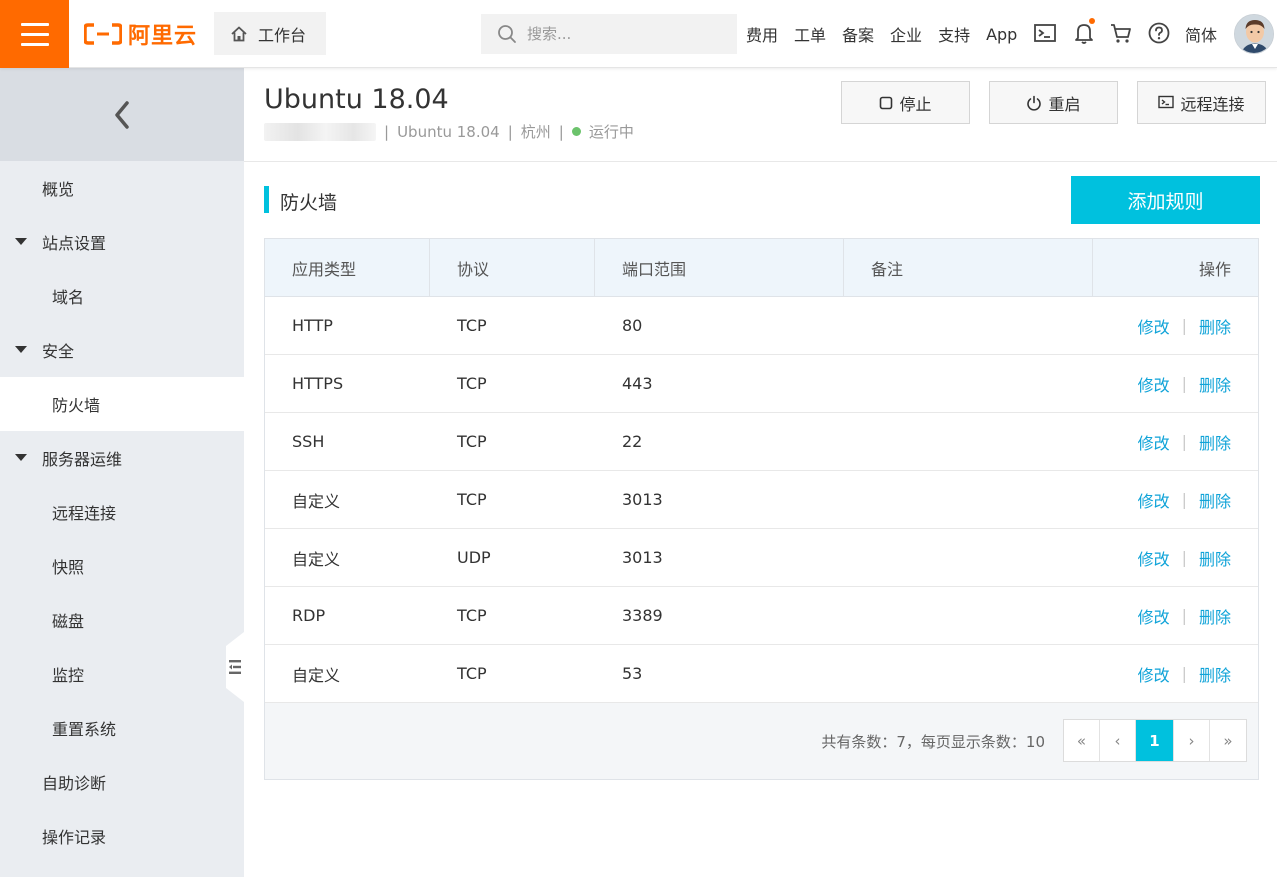  Describe the element at coordinates (761, 500) in the screenshot. I see `table-row: 自定义 TCP 3013 修改 | 删除` at that location.